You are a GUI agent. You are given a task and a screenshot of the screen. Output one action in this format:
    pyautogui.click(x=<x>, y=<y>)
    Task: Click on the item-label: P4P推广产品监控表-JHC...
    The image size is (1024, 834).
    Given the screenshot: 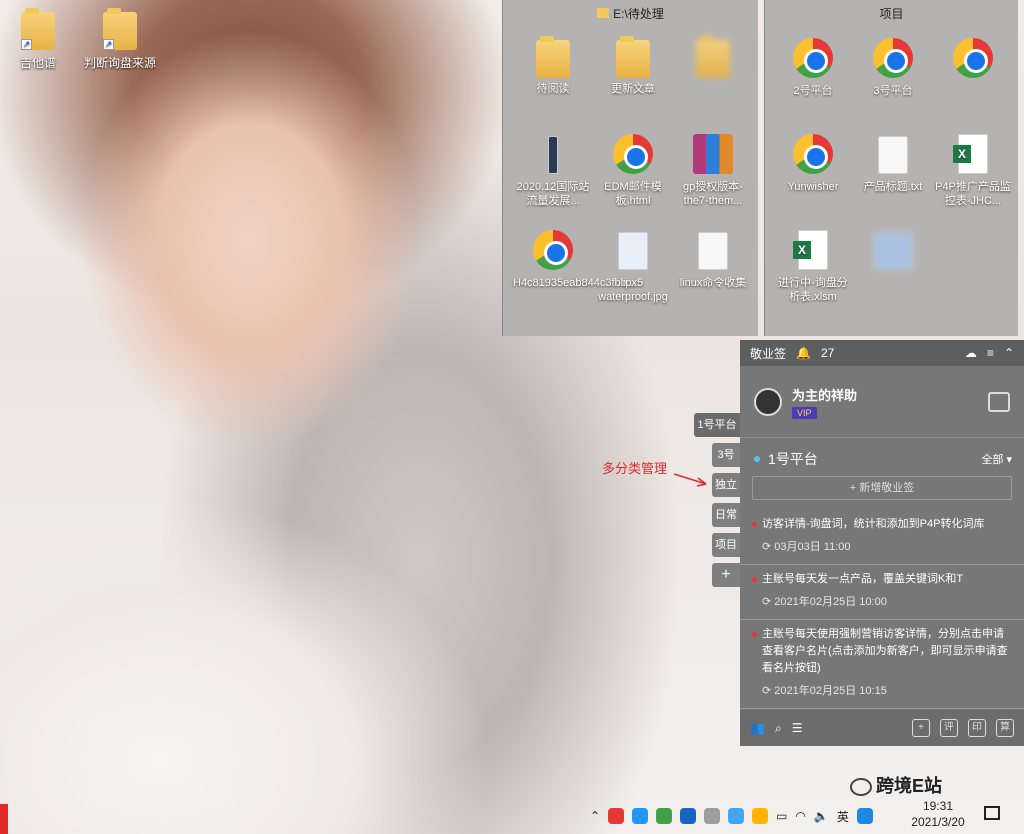 What is the action you would take?
    pyautogui.click(x=973, y=194)
    